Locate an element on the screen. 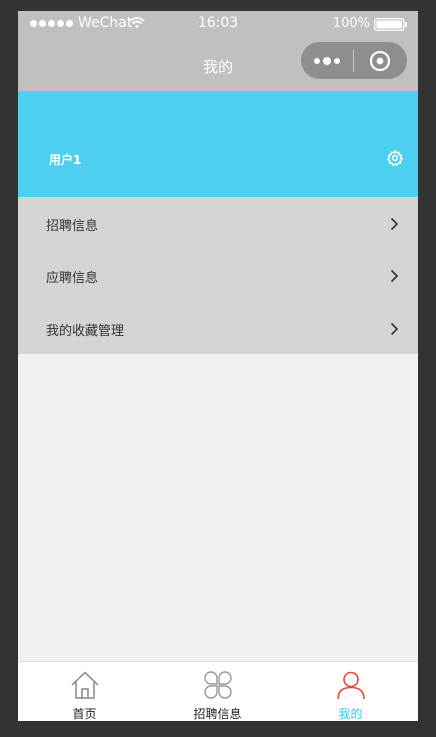 The height and width of the screenshot is (737, 436). user-banner: 用户1 is located at coordinates (218, 144).